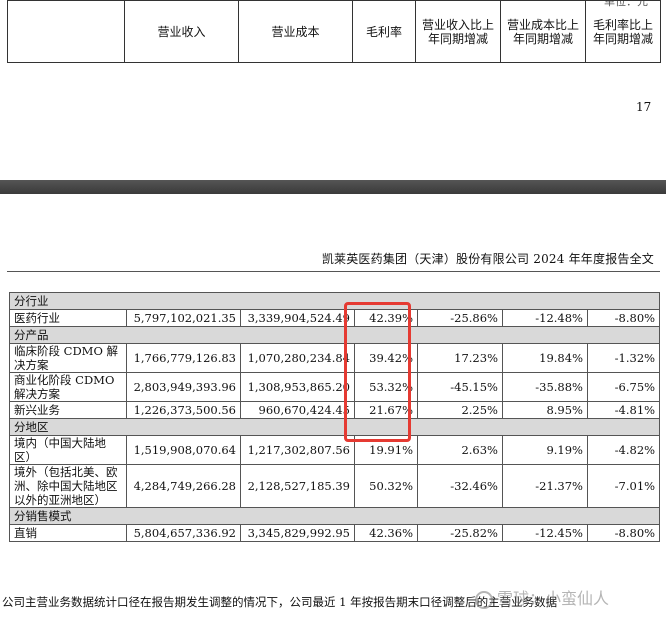  I want to click on rev-change-cell: -45.15%, so click(460, 387).